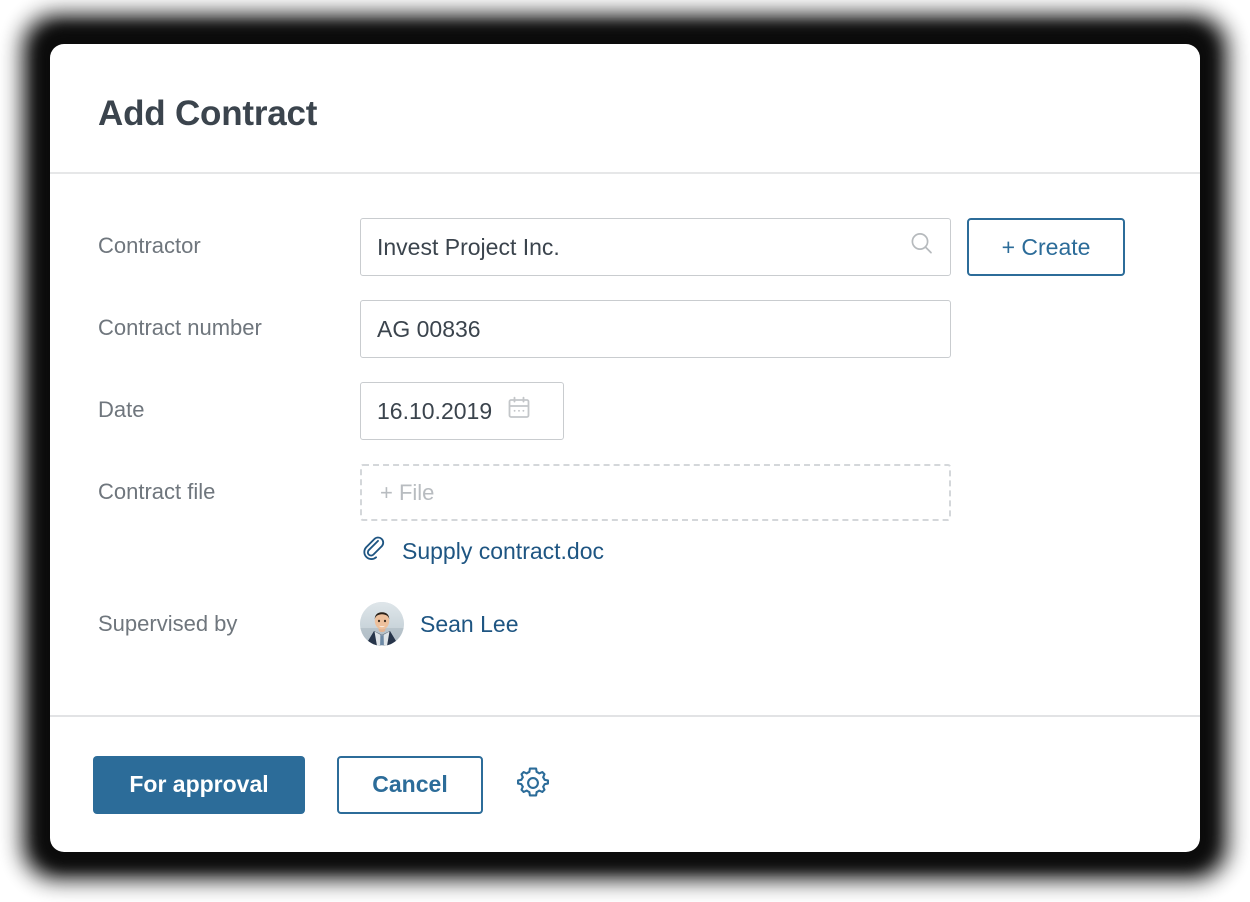 Image resolution: width=1250 pixels, height=902 pixels. I want to click on form-row-contract-number: Contract number AG 00836, so click(625, 329).